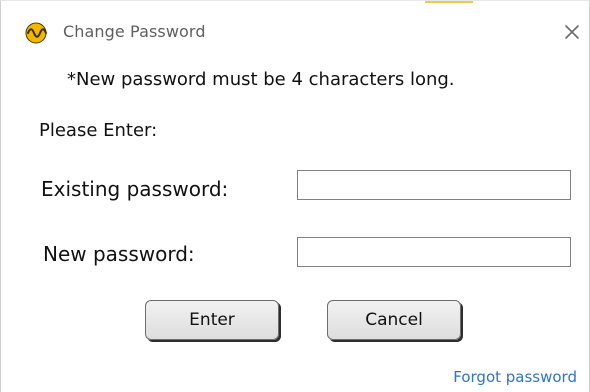  What do you see at coordinates (434, 252) in the screenshot?
I see `new-password-field` at bounding box center [434, 252].